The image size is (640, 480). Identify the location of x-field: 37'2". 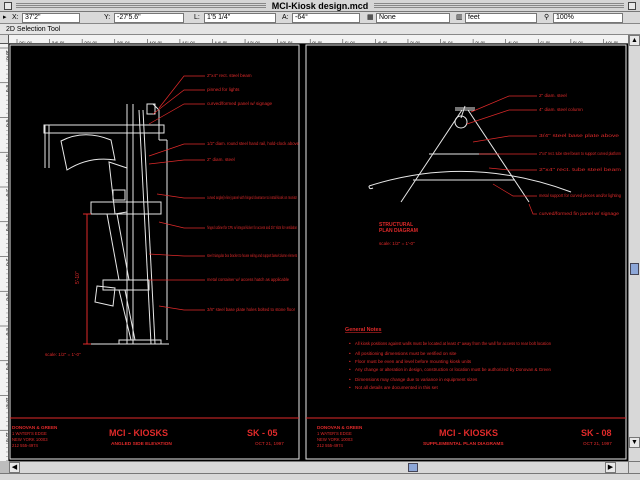
(51, 18).